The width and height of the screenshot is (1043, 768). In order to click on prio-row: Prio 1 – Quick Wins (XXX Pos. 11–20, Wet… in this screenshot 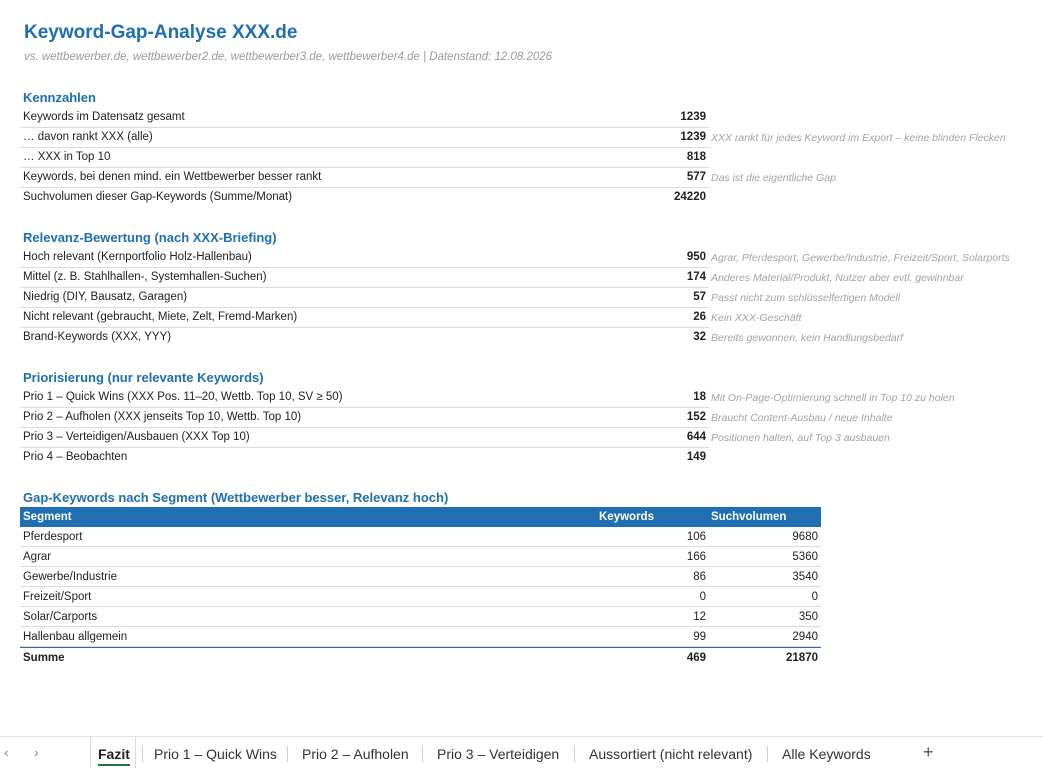, I will do `click(364, 398)`.